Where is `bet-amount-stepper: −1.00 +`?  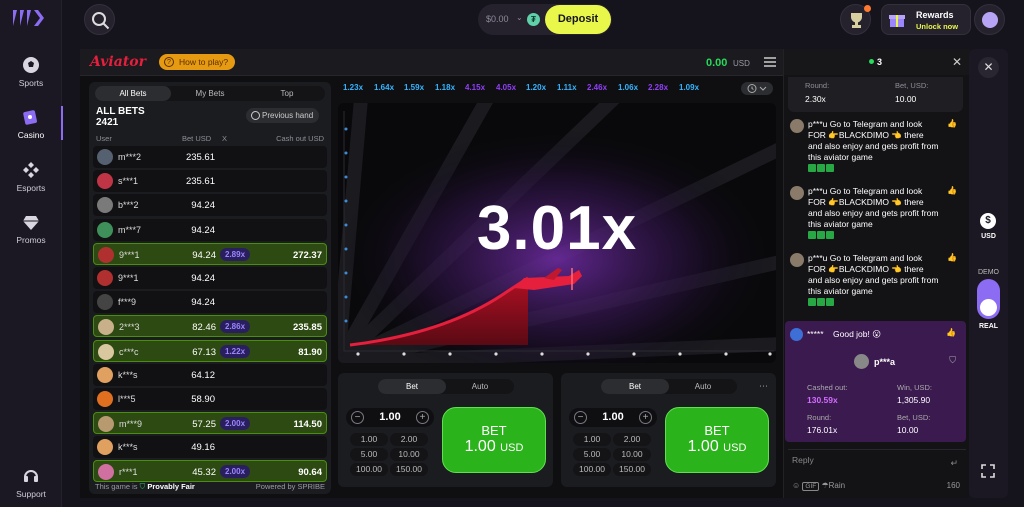
bet-amount-stepper: −1.00 + is located at coordinates (613, 417).